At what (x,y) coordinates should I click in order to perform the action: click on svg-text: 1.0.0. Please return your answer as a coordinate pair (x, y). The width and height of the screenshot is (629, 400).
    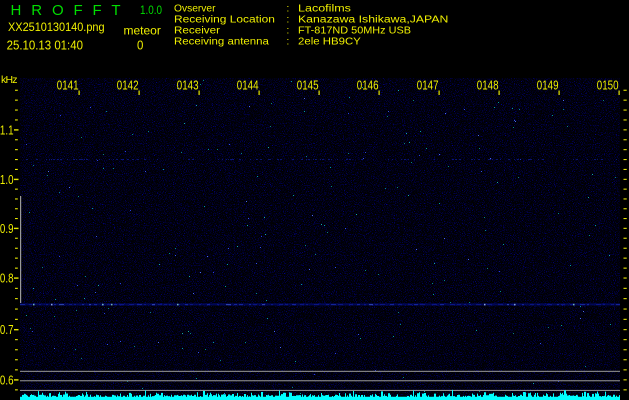
    Looking at the image, I should click on (151, 10).